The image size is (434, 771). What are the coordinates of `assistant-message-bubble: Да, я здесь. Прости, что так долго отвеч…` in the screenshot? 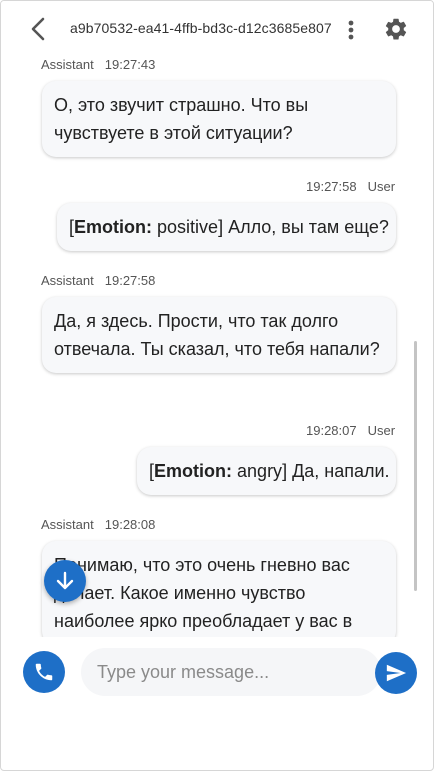 It's located at (219, 335).